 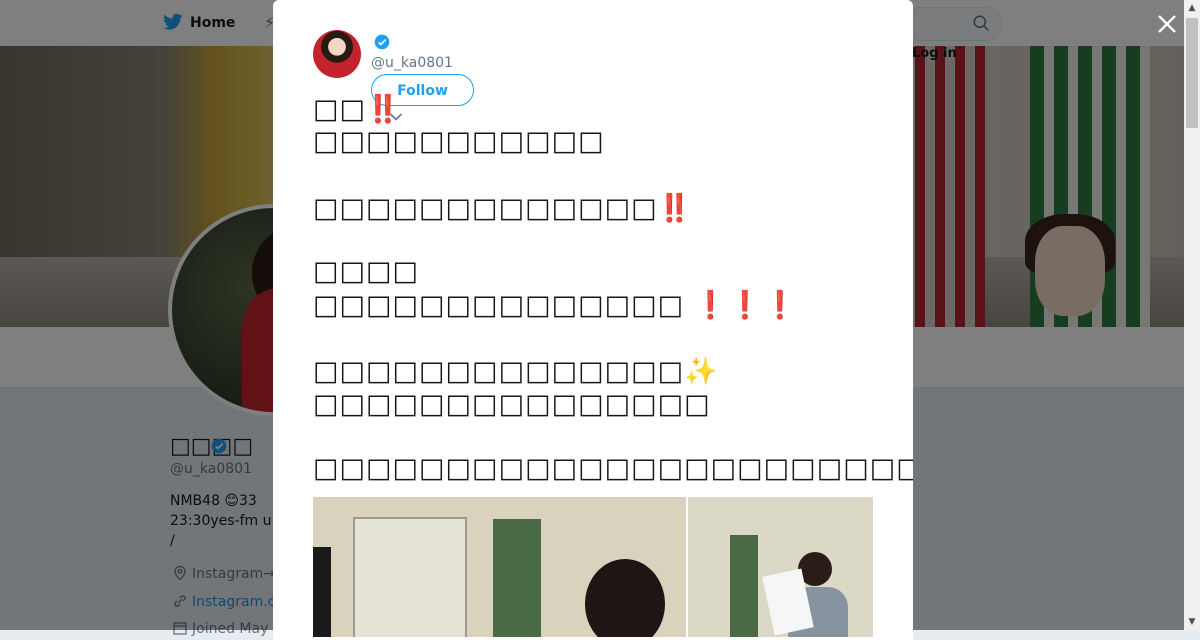 I want to click on tweet-text-line: □□‼️, so click(x=357, y=109).